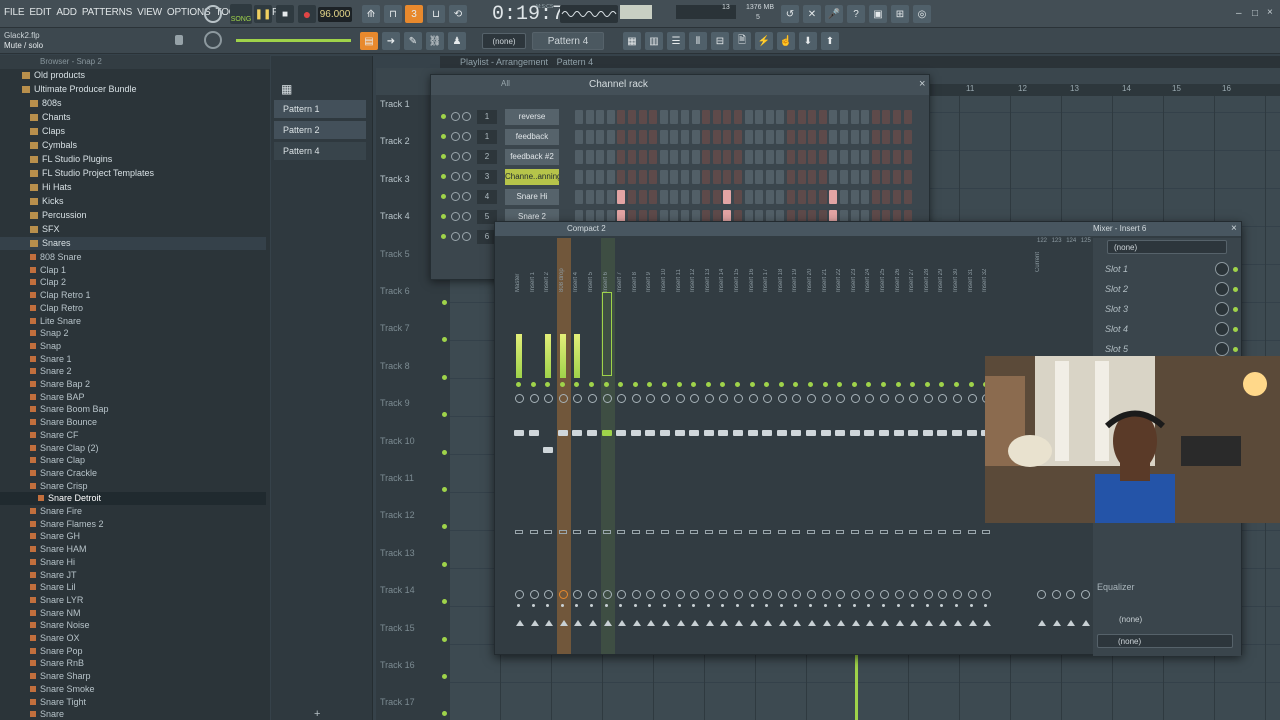 This screenshot has width=1280, height=720. I want to click on countdown-icon: 3, so click(414, 14).